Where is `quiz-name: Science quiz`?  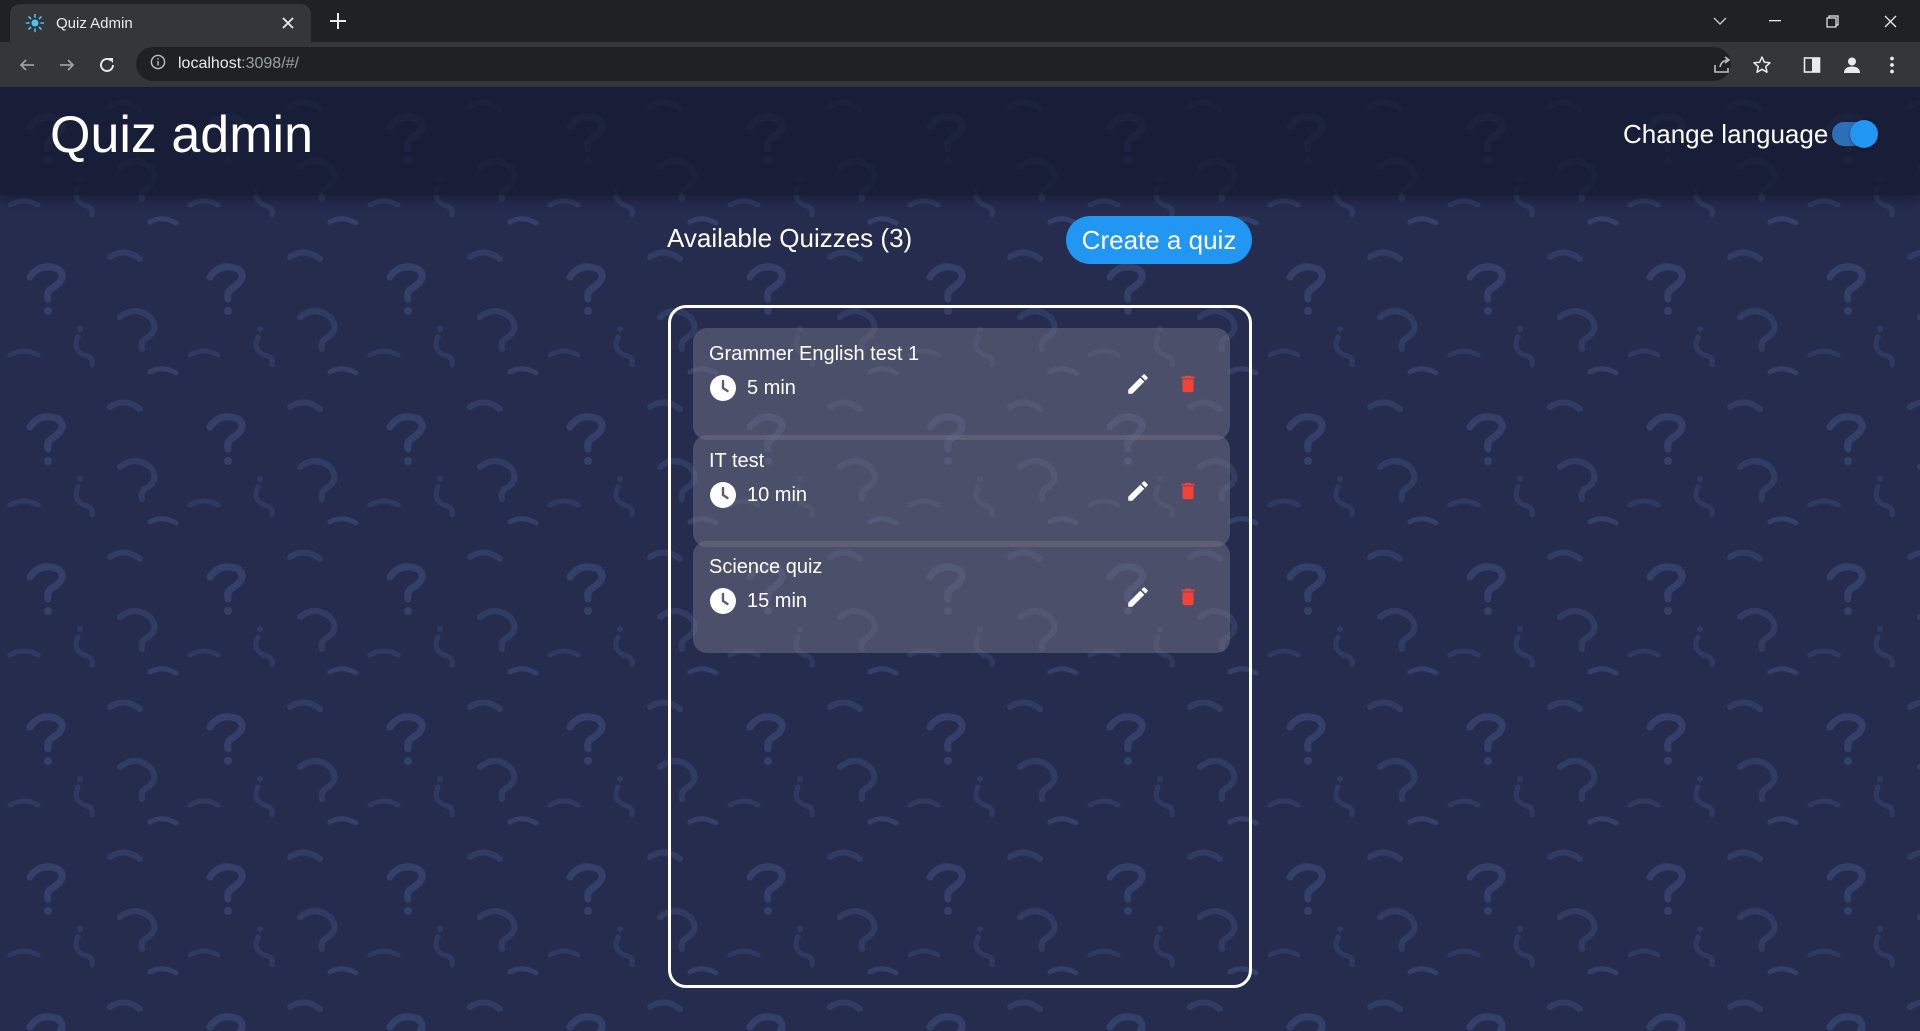 quiz-name: Science quiz is located at coordinates (766, 567).